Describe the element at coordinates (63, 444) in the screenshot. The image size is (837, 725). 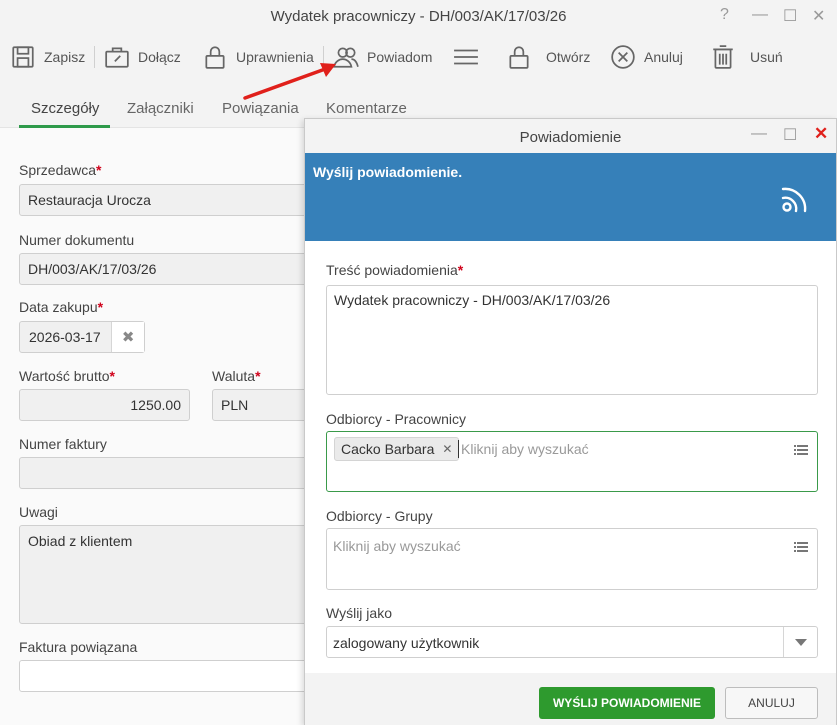
I see `invoice-label: Numer faktury` at that location.